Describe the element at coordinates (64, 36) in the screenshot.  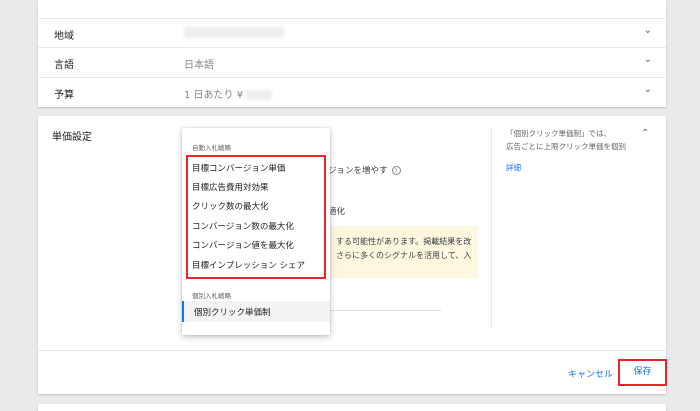
I see `location-label: 地域` at that location.